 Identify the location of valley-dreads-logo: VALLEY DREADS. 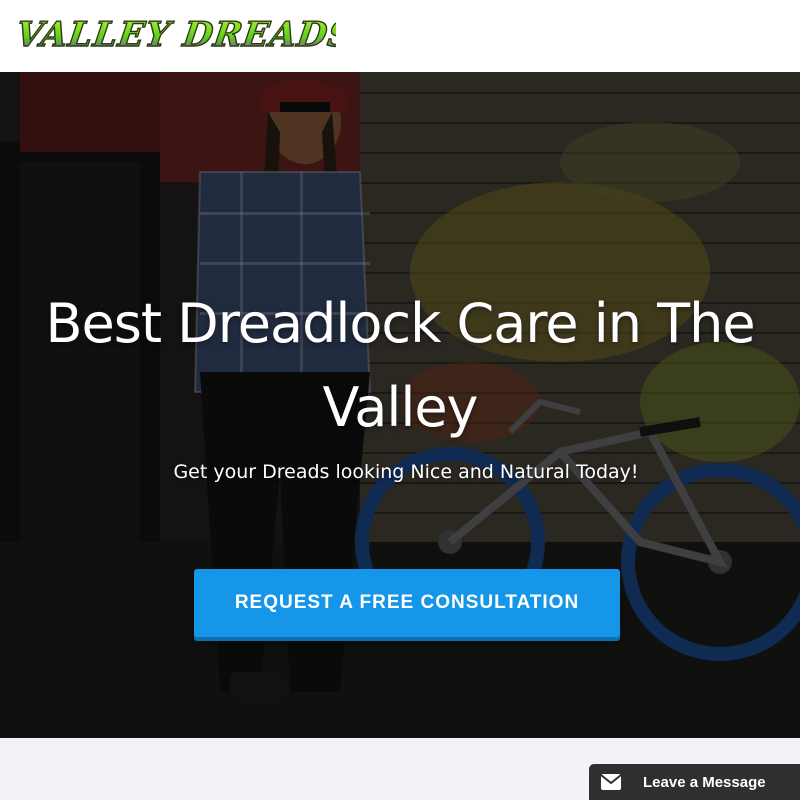
(176, 34).